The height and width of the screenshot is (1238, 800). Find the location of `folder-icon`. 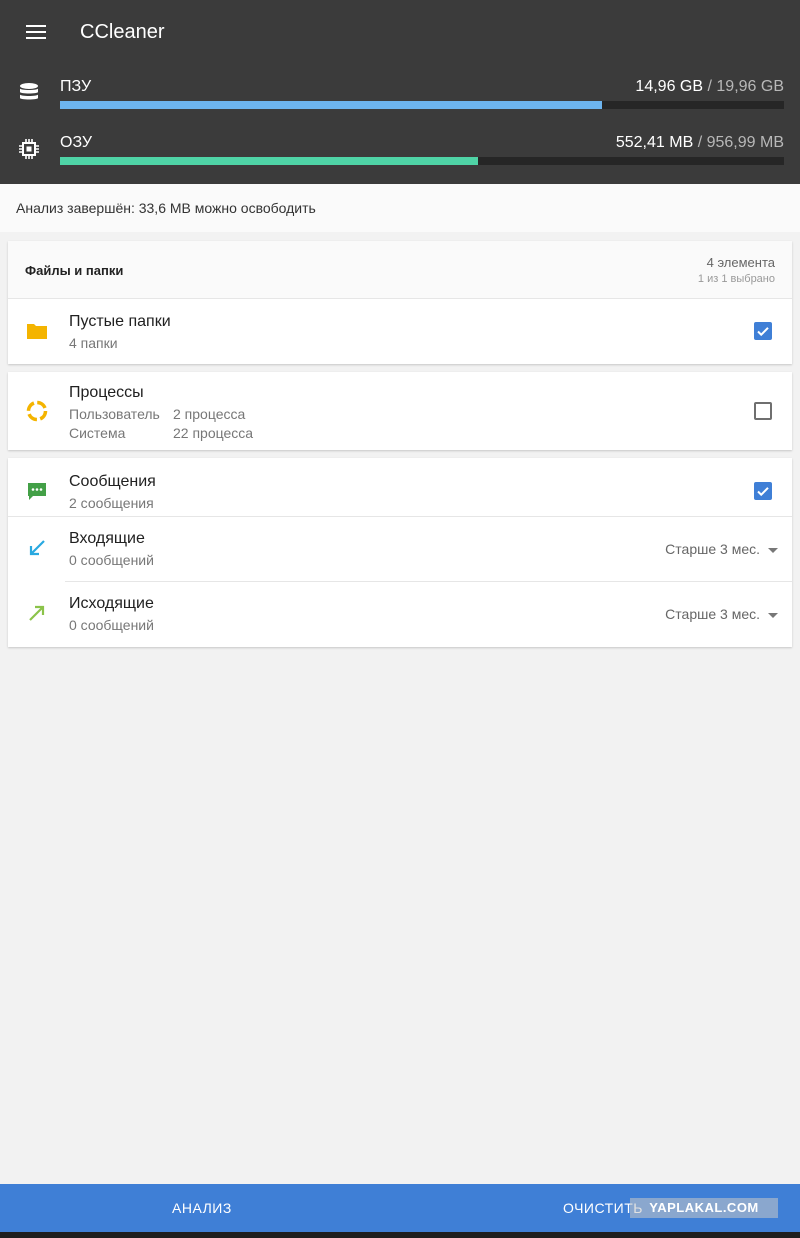

folder-icon is located at coordinates (37, 331).